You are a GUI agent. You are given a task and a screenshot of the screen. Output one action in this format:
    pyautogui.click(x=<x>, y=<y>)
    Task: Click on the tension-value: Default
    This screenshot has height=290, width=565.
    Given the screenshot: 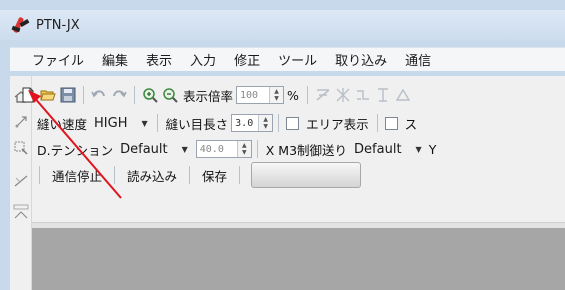 What is the action you would take?
    pyautogui.click(x=144, y=149)
    